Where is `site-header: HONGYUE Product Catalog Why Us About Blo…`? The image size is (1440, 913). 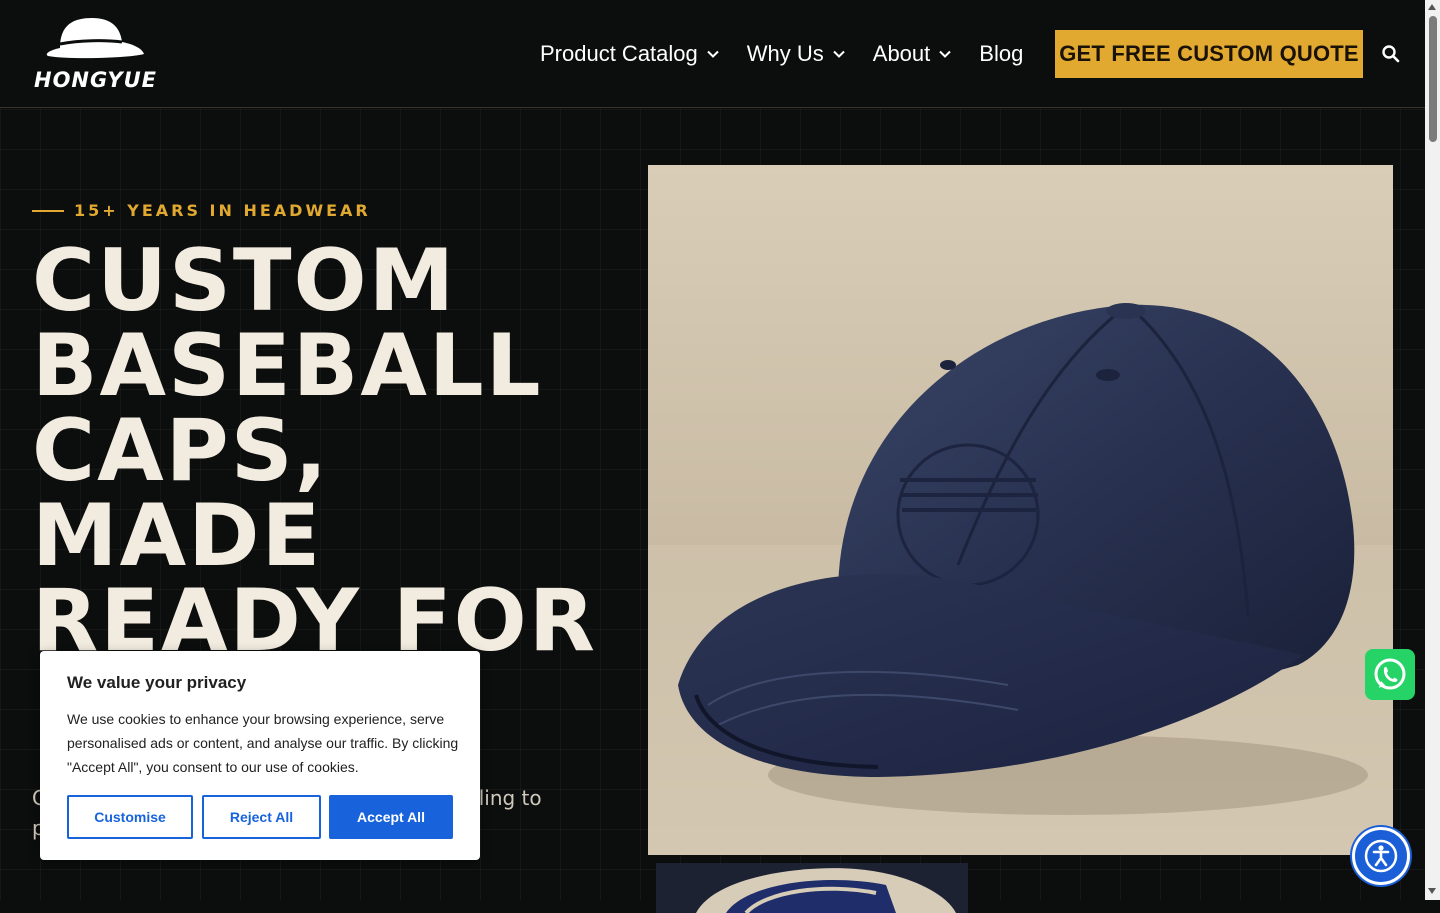 site-header: HONGYUE Product Catalog Why Us About Blo… is located at coordinates (712, 54).